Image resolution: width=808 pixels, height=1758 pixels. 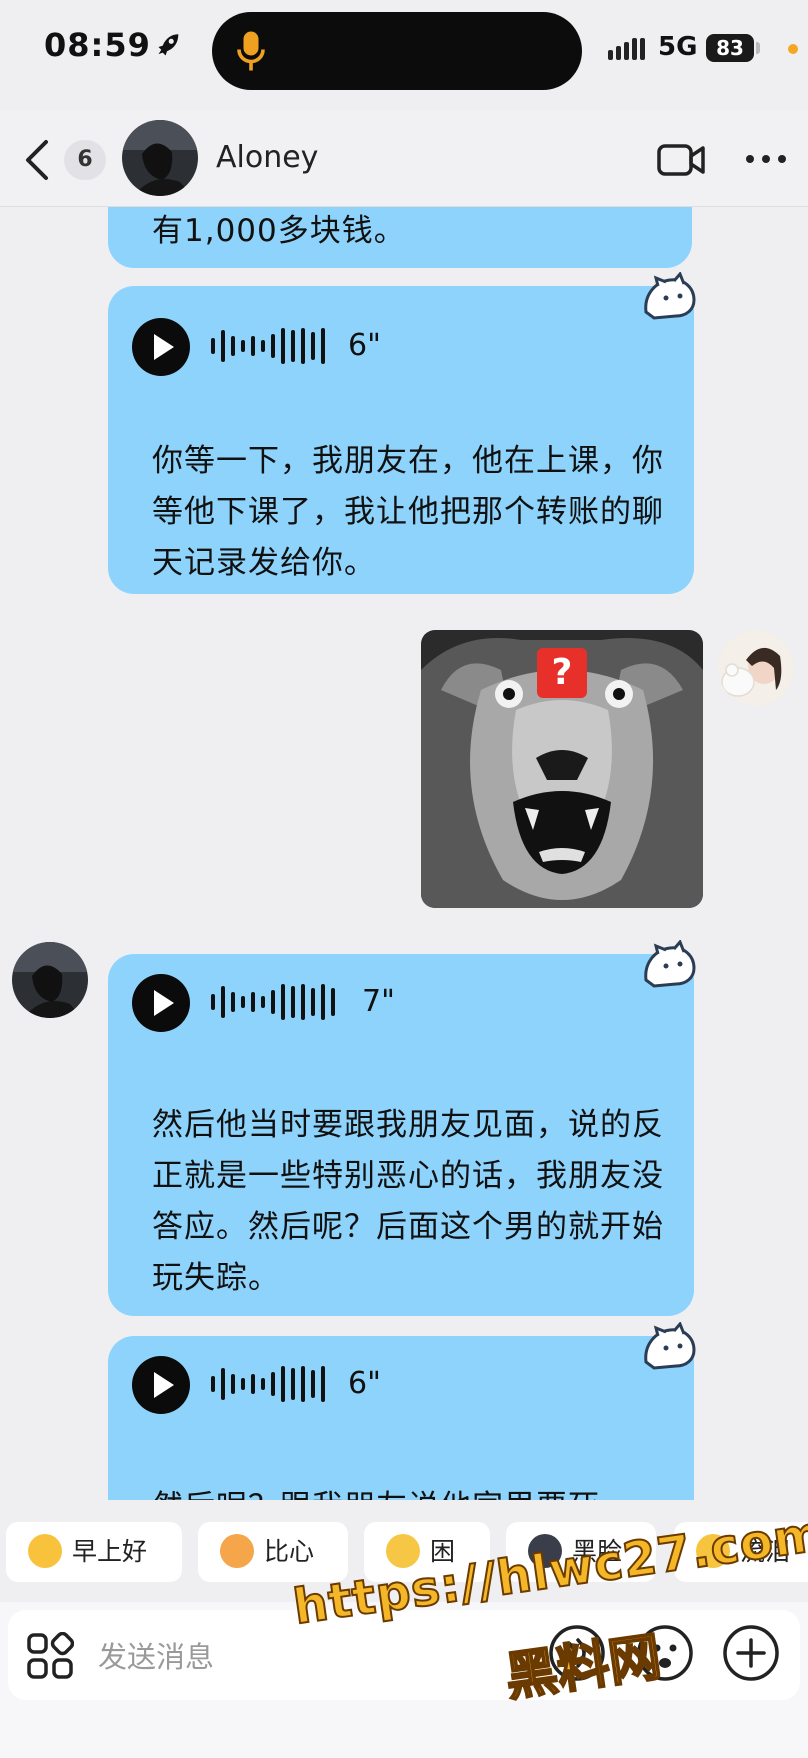 What do you see at coordinates (793, 49) in the screenshot?
I see `privacy-indicator-dot` at bounding box center [793, 49].